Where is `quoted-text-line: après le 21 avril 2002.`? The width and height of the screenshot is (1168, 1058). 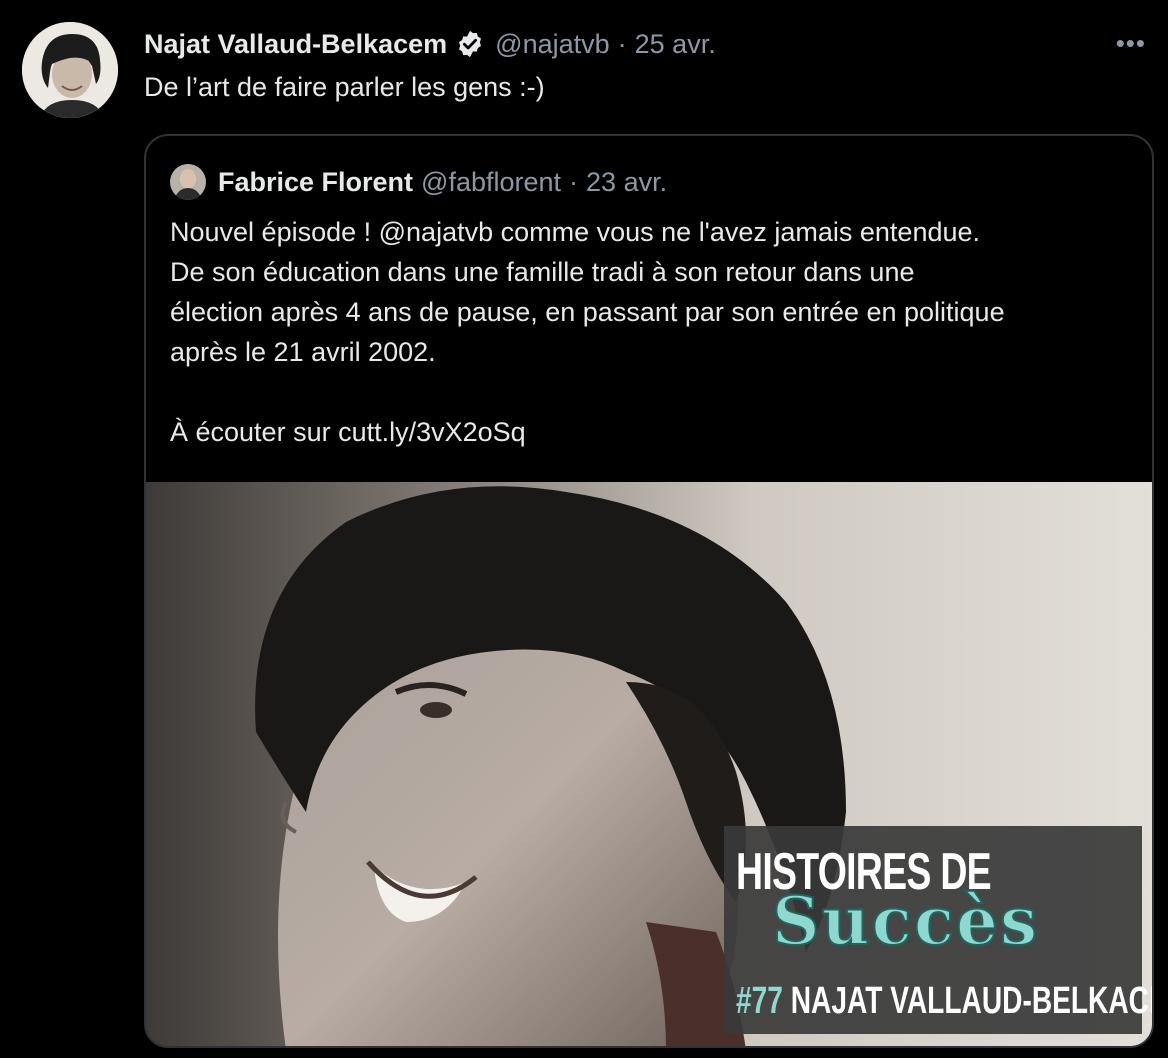 quoted-text-line: après le 21 avril 2002. is located at coordinates (303, 352).